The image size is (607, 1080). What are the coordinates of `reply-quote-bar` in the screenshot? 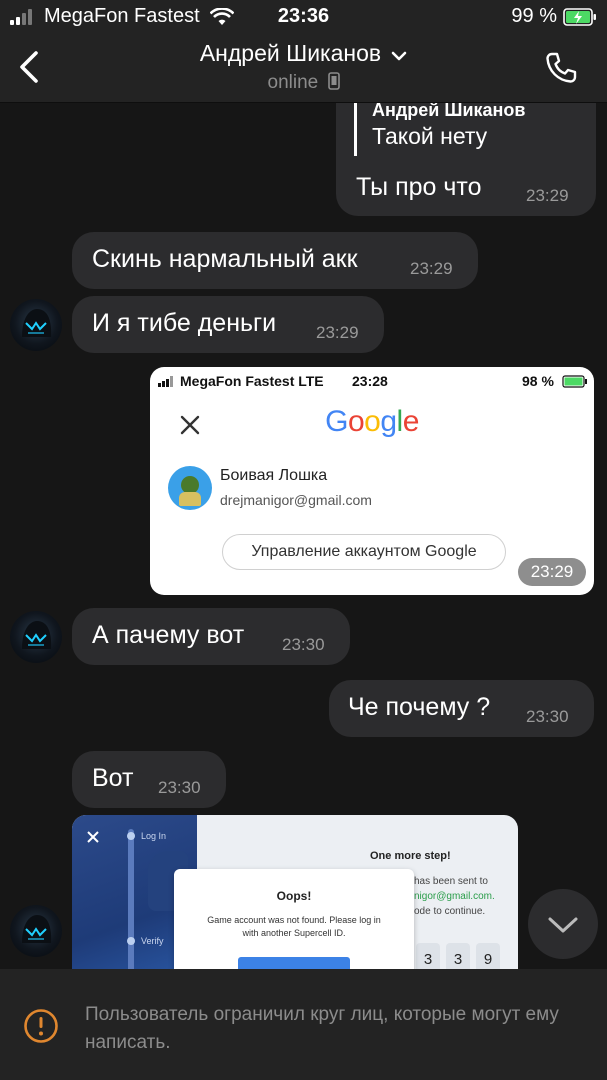 It's located at (355, 129).